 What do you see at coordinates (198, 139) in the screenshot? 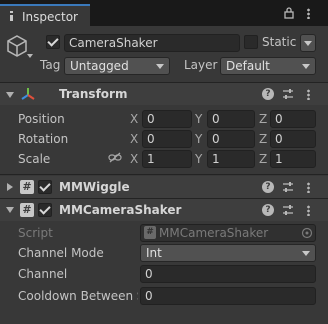
I see `rotation-y-label: Y` at bounding box center [198, 139].